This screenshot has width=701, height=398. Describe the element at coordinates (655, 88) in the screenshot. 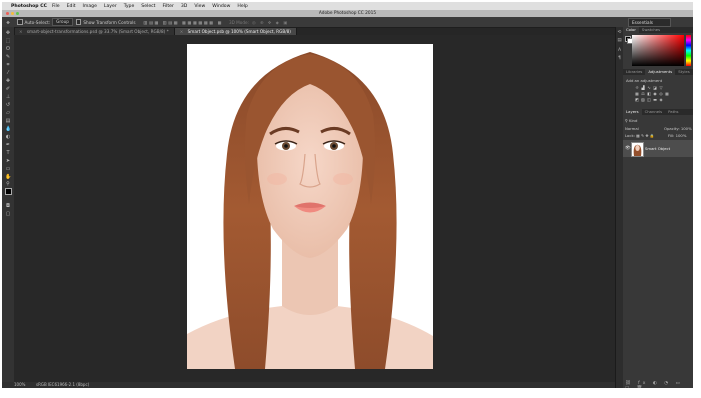

I see `exposure-icon: ◪` at that location.